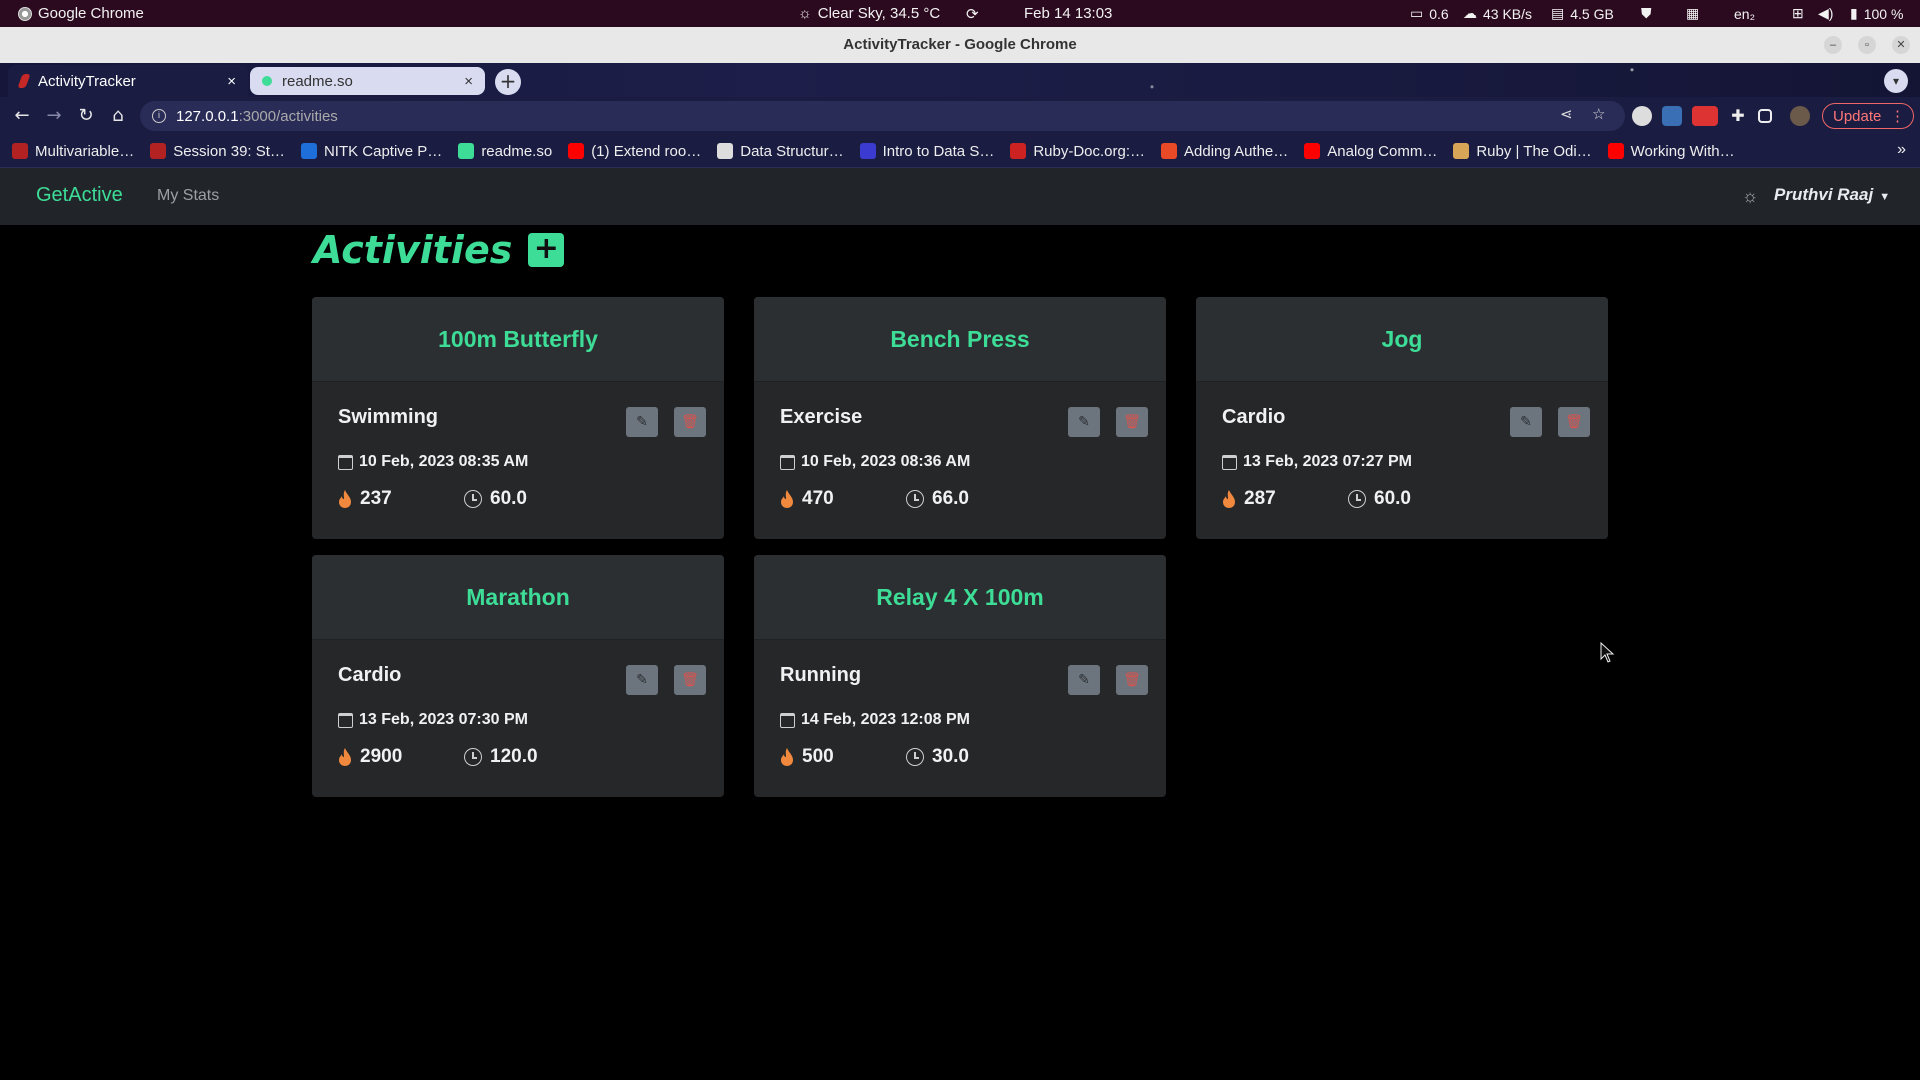  I want to click on flame-icon, so click(345, 757).